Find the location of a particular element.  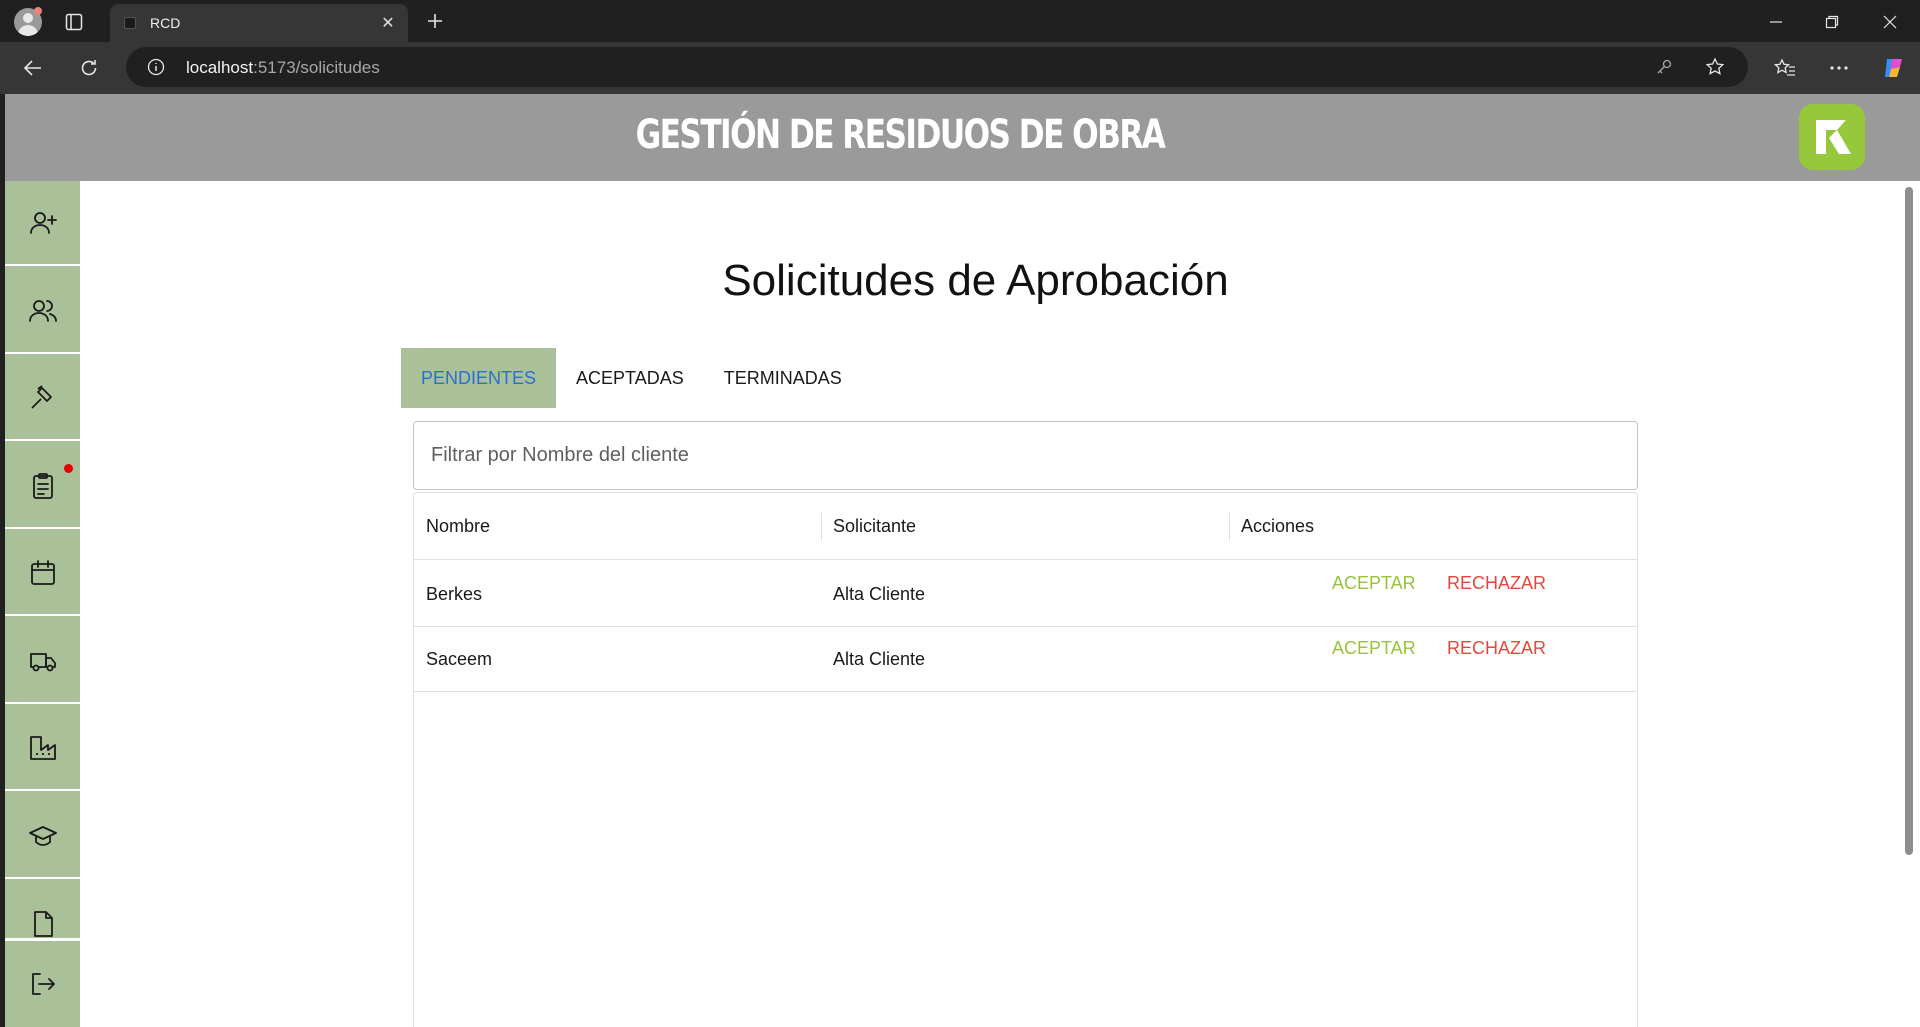

sidebar-item-training is located at coordinates (42, 836).